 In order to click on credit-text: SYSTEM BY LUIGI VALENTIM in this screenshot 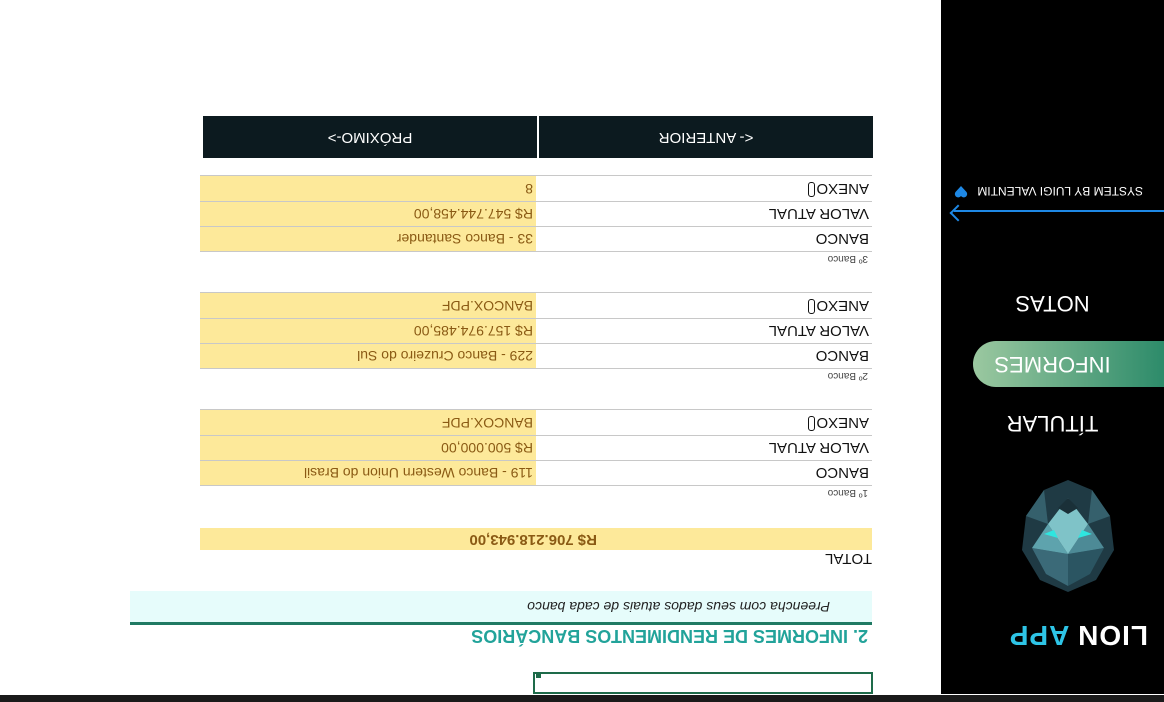, I will do `click(1059, 191)`.